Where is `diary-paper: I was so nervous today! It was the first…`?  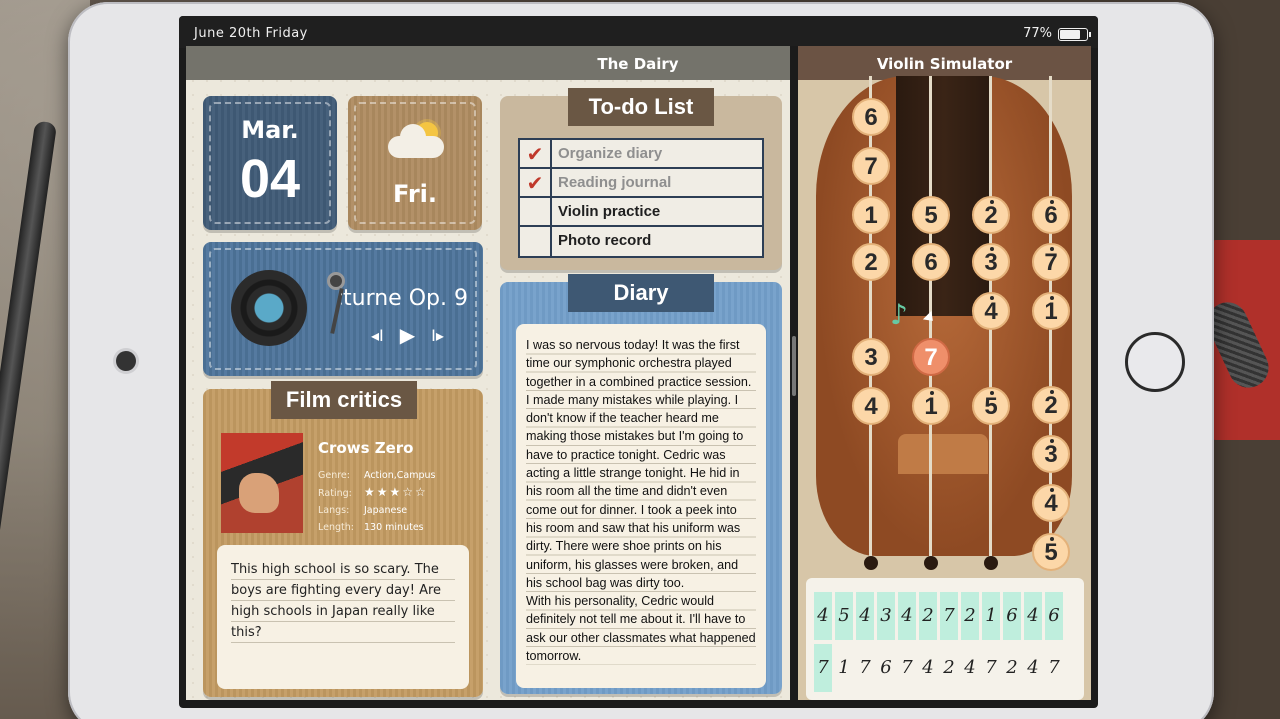 diary-paper: I was so nervous today! It was the first… is located at coordinates (641, 506).